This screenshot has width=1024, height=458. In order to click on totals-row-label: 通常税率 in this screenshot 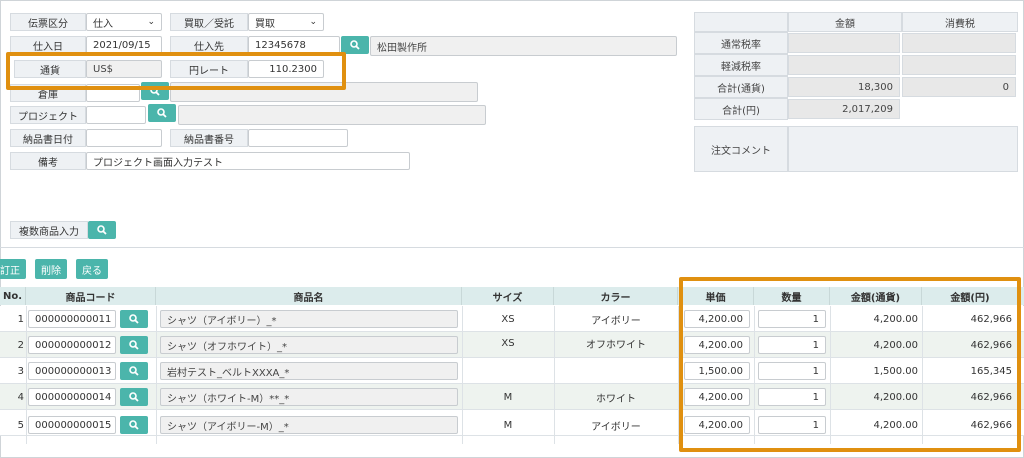, I will do `click(741, 43)`.